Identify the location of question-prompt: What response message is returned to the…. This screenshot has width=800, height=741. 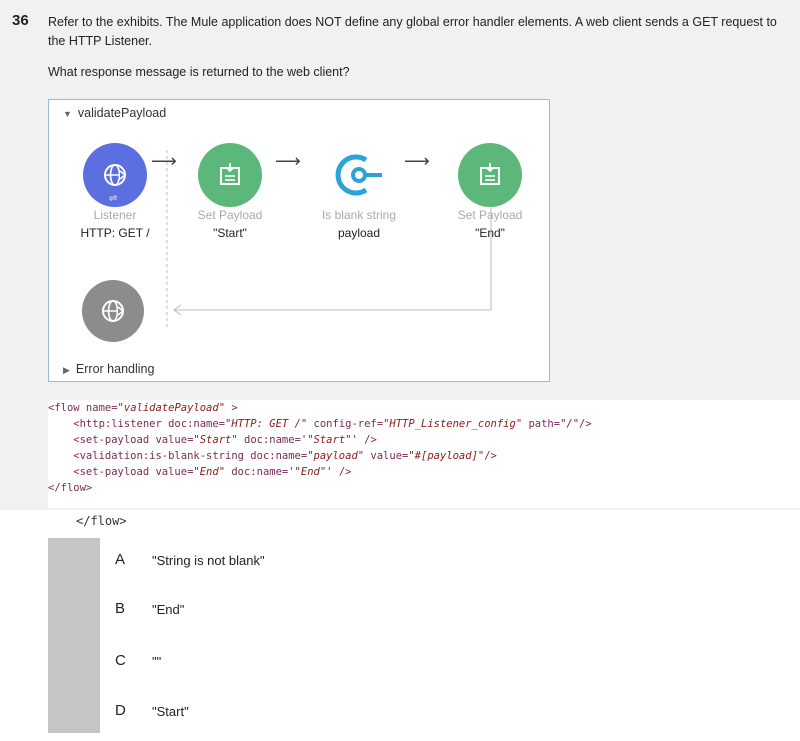
(199, 72).